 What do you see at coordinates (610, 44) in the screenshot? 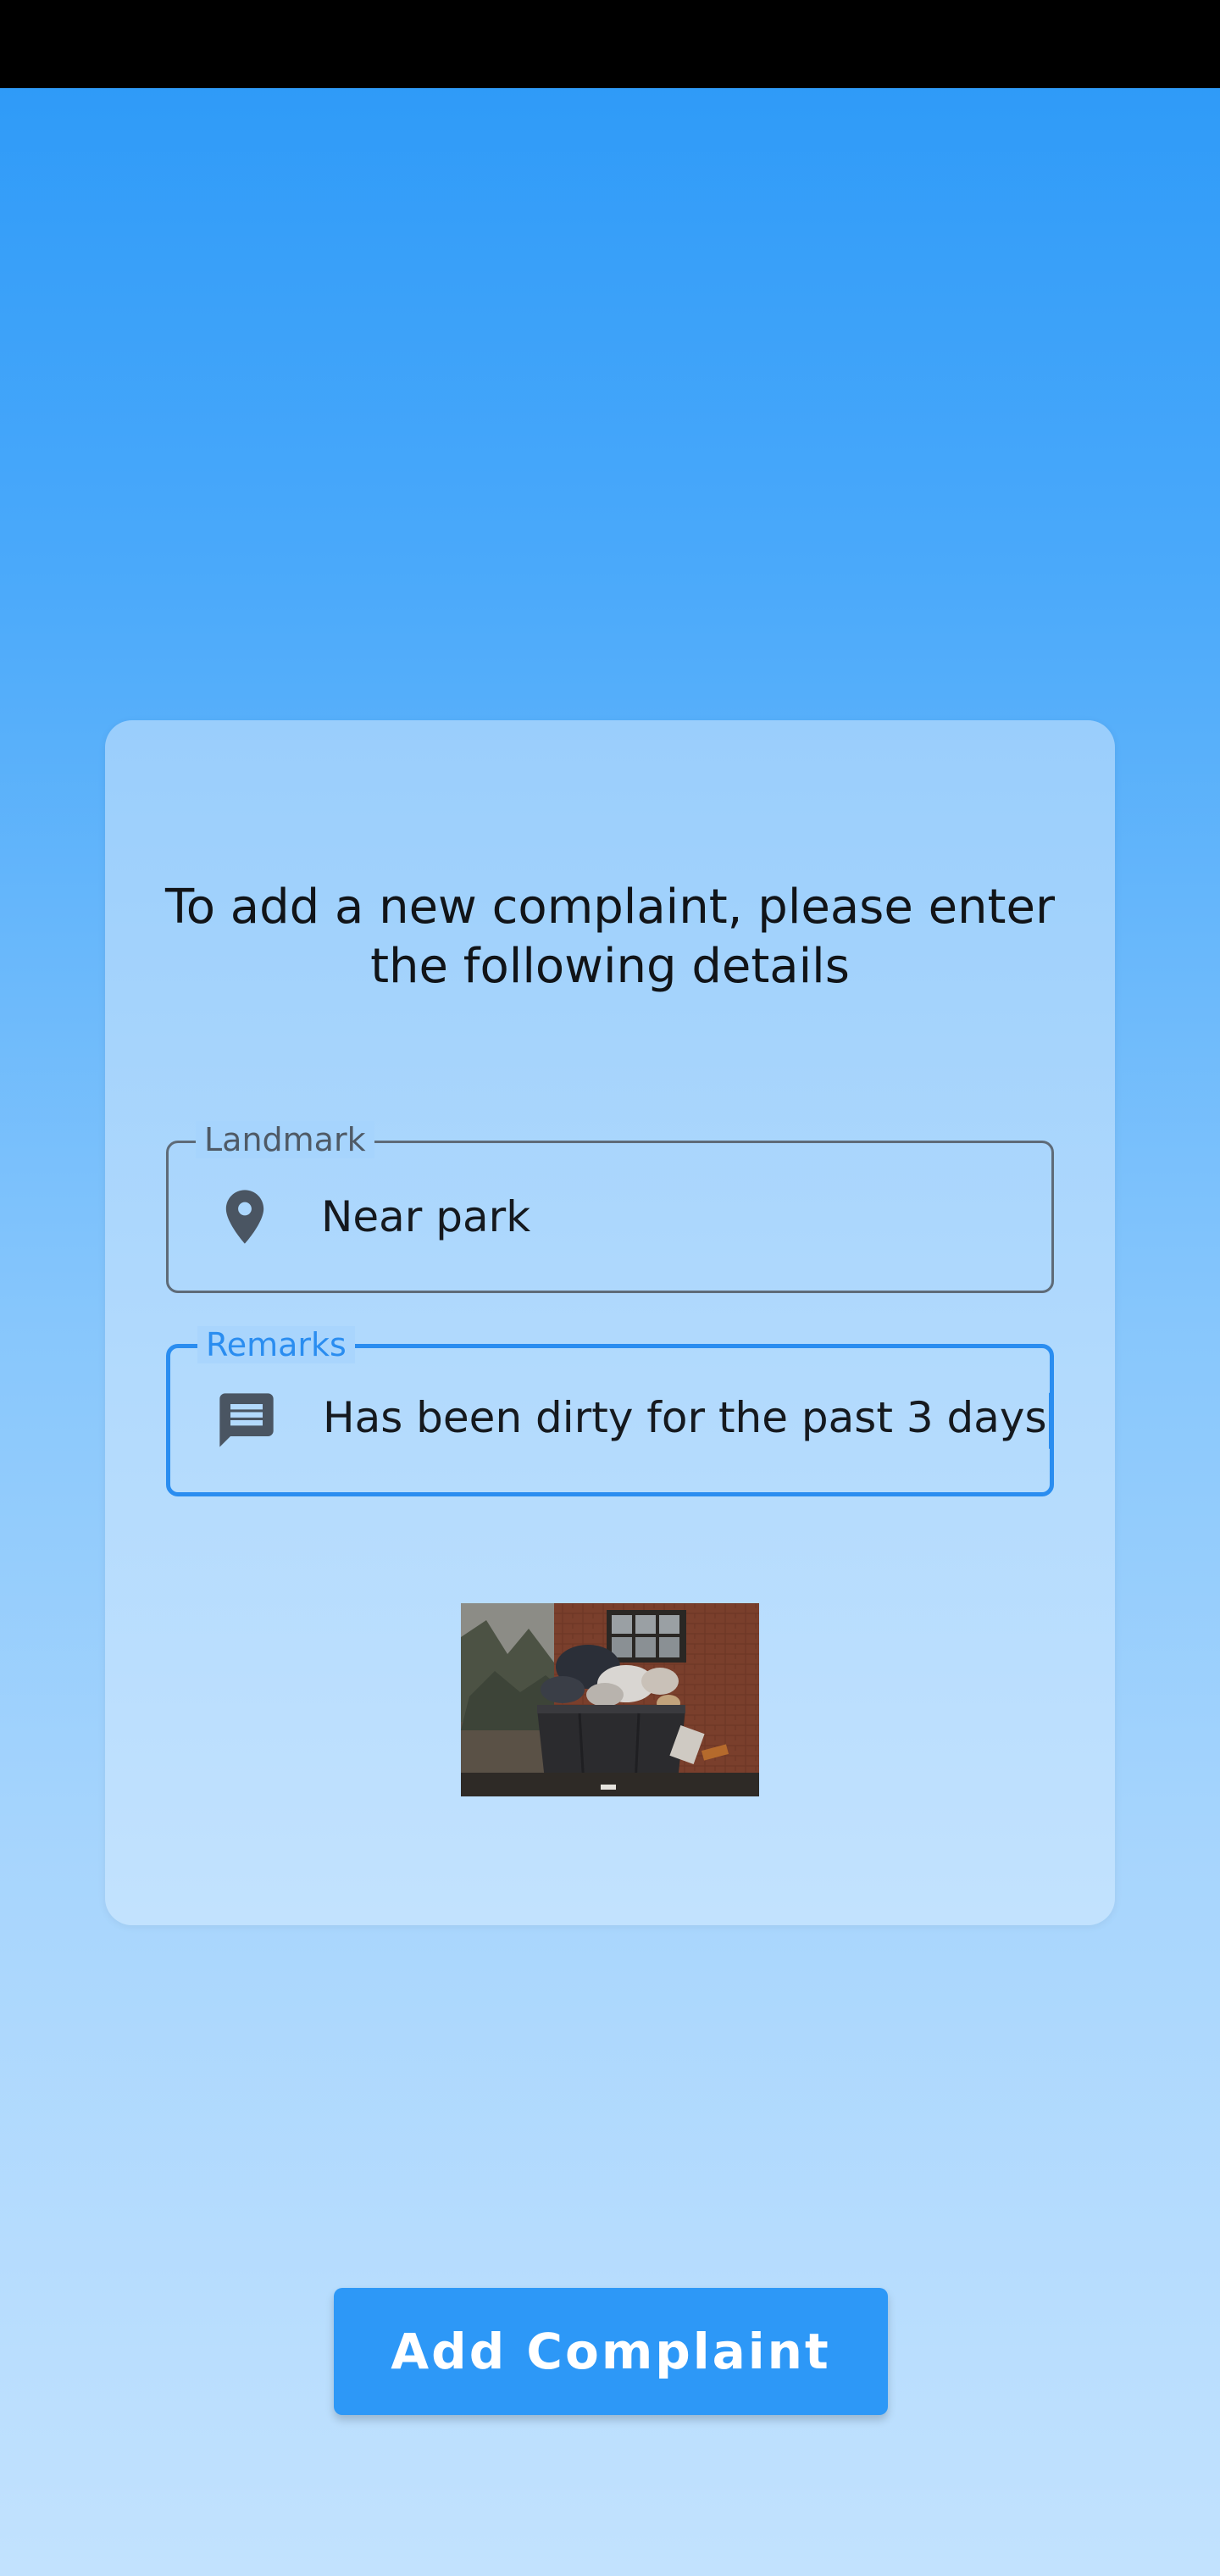
I see `status-bar` at bounding box center [610, 44].